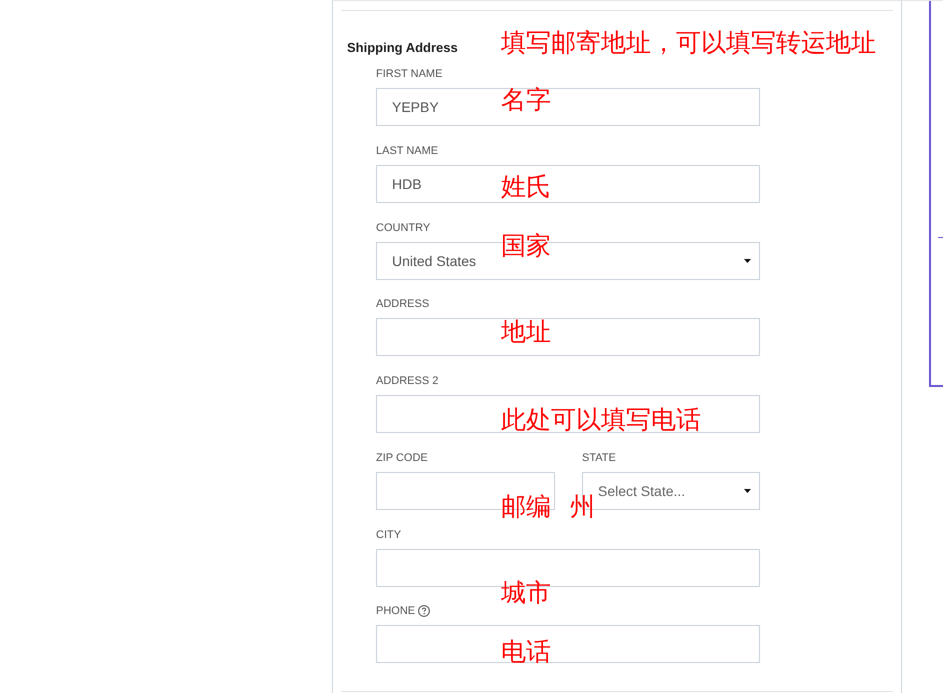 Image resolution: width=943 pixels, height=693 pixels. What do you see at coordinates (396, 611) in the screenshot?
I see `field-label: PHONE` at bounding box center [396, 611].